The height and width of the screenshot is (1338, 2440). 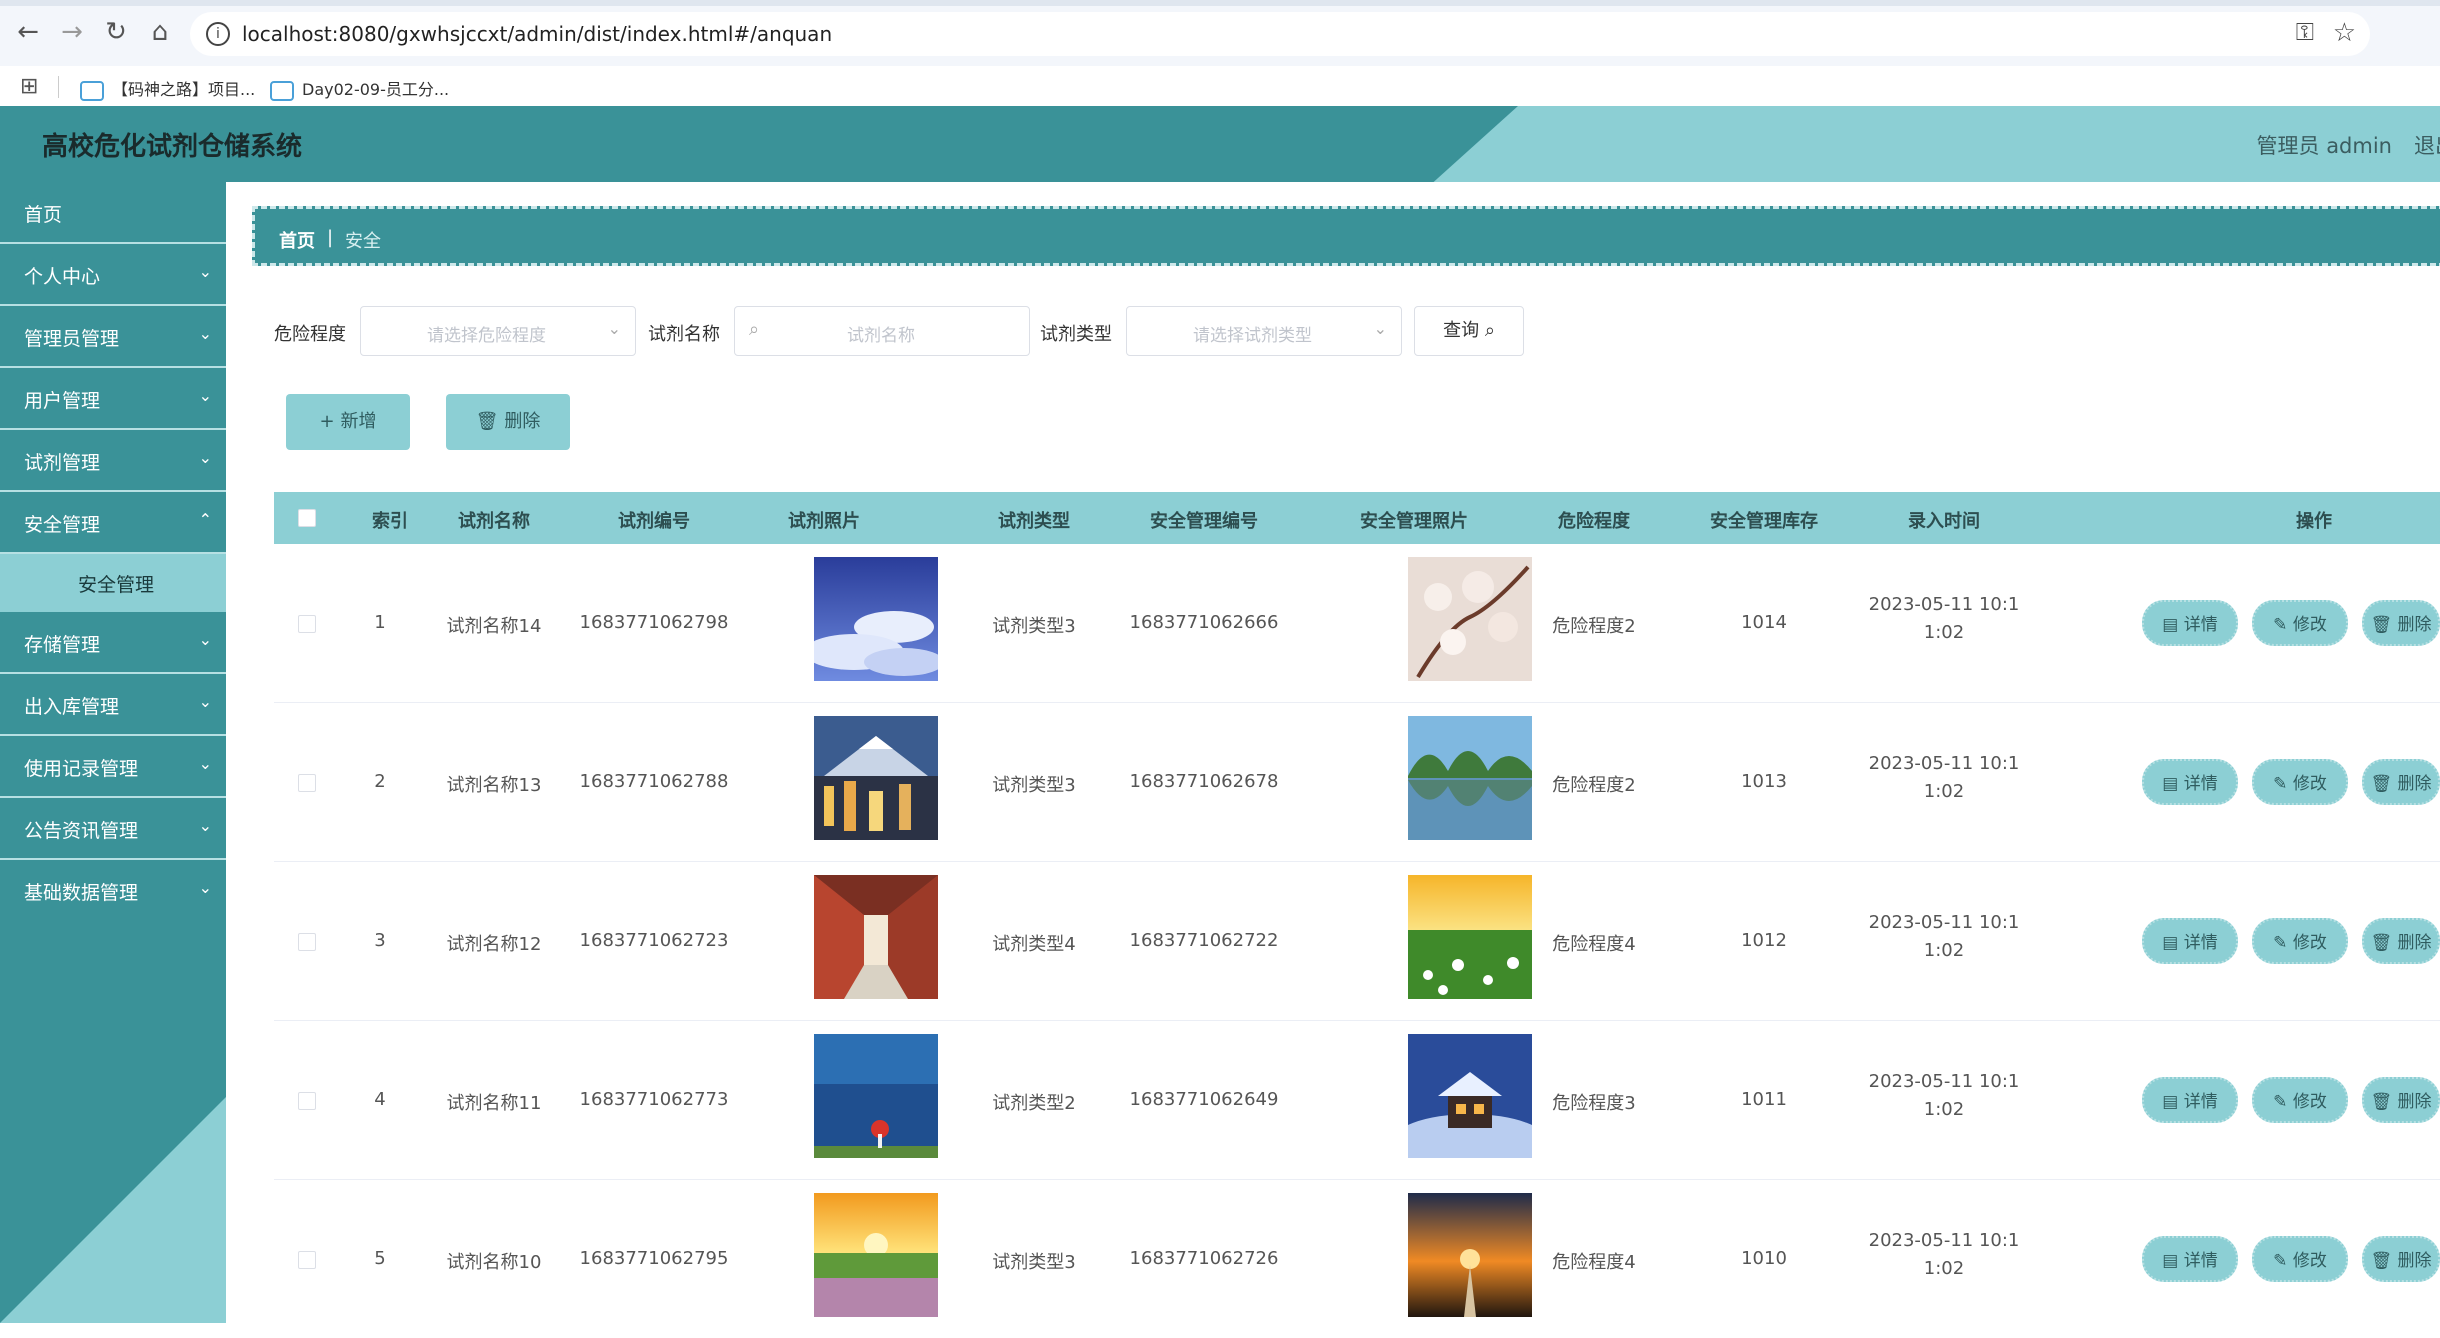 What do you see at coordinates (1489, 330) in the screenshot?
I see `search-icon: ⌕` at bounding box center [1489, 330].